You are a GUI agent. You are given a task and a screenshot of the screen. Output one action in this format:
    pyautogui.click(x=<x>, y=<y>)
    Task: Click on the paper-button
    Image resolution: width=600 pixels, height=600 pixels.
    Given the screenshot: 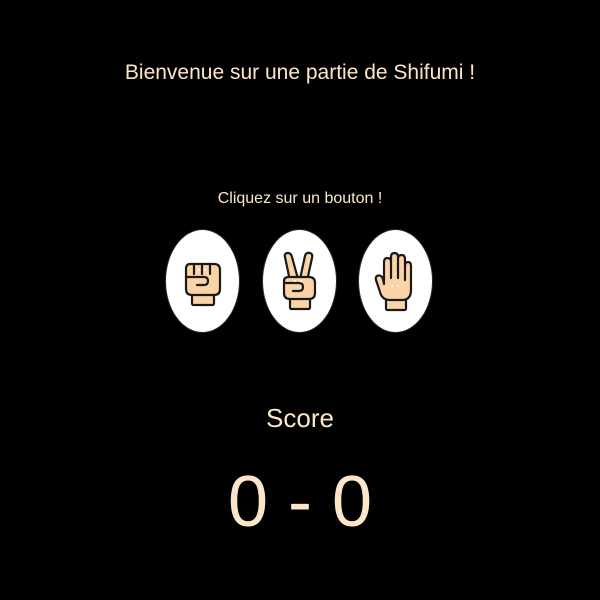 What is the action you would take?
    pyautogui.click(x=395, y=281)
    